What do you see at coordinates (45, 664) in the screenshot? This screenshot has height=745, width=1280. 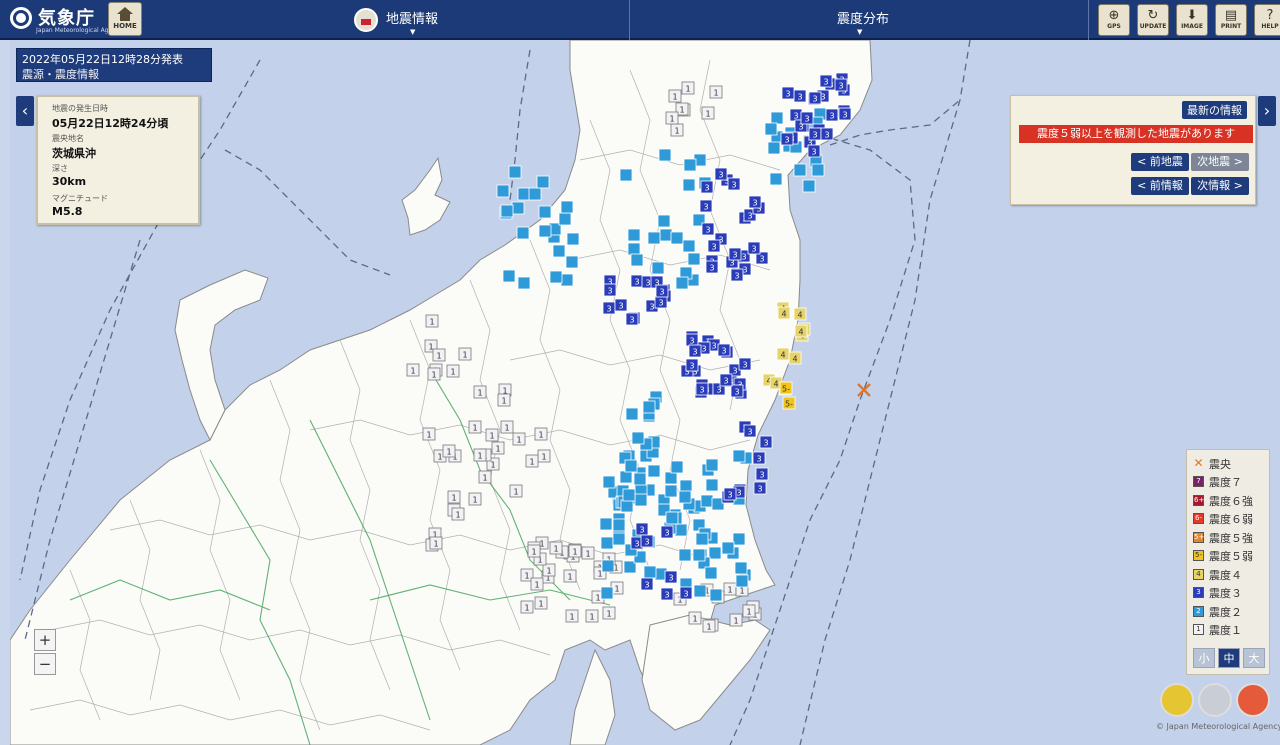 I see `zoom-out-button: −` at bounding box center [45, 664].